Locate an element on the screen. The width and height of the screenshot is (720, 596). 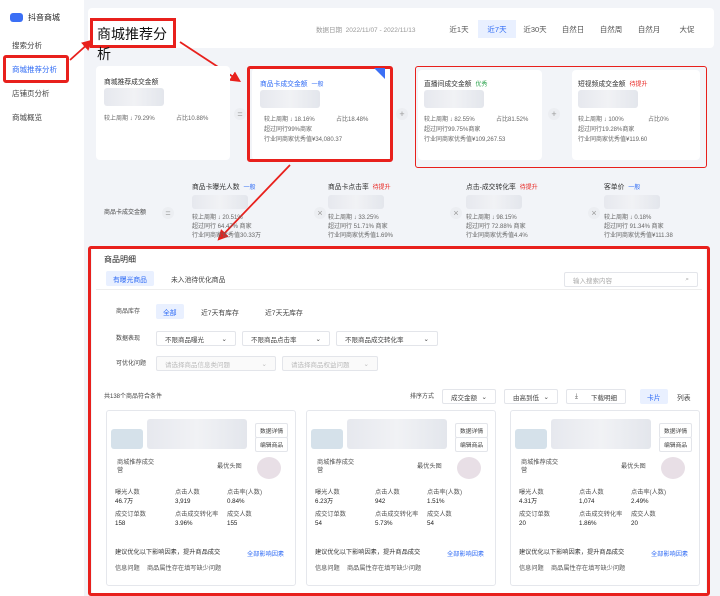
formula-item-title: 点击-成交转化率 待提升 is located at coordinates (502, 186).